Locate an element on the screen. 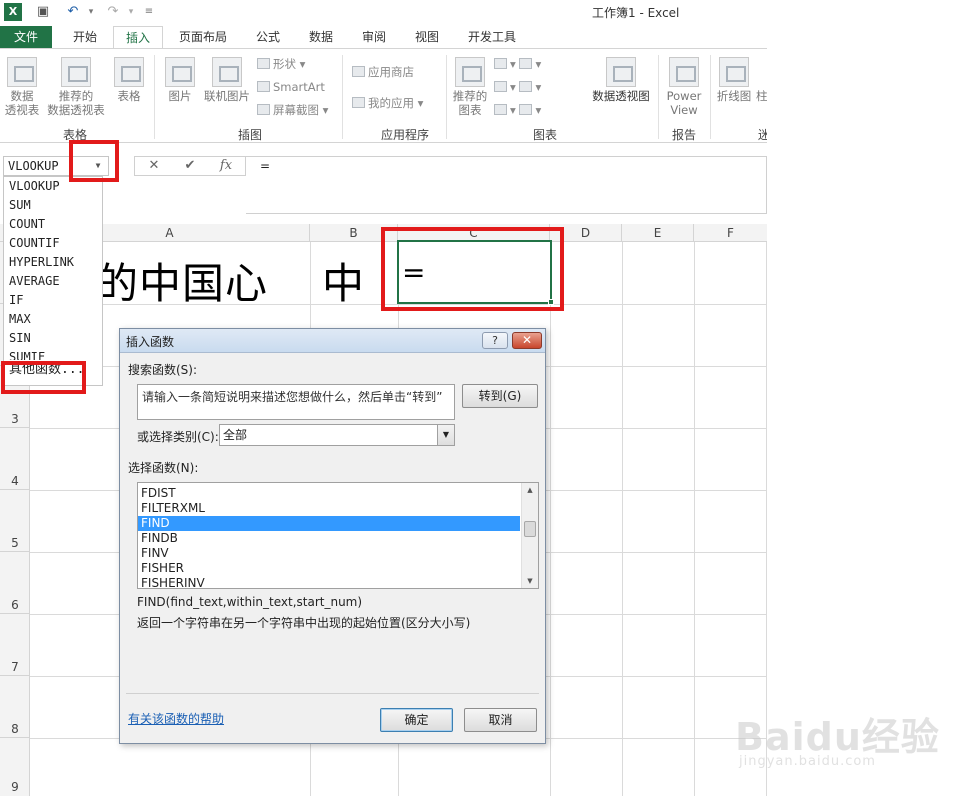 This screenshot has width=963, height=796. tab-home: 开始 is located at coordinates (85, 37).